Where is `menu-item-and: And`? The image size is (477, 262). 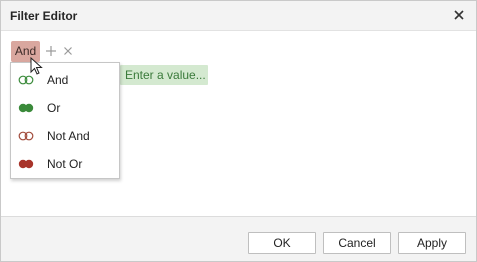 menu-item-and: And is located at coordinates (65, 80).